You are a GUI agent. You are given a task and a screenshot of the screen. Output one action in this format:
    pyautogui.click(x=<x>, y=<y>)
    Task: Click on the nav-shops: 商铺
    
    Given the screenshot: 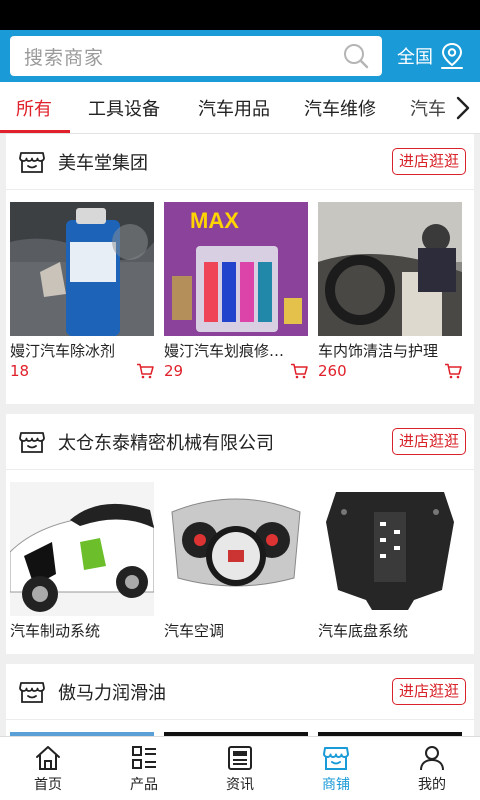 What is the action you would take?
    pyautogui.click(x=336, y=768)
    